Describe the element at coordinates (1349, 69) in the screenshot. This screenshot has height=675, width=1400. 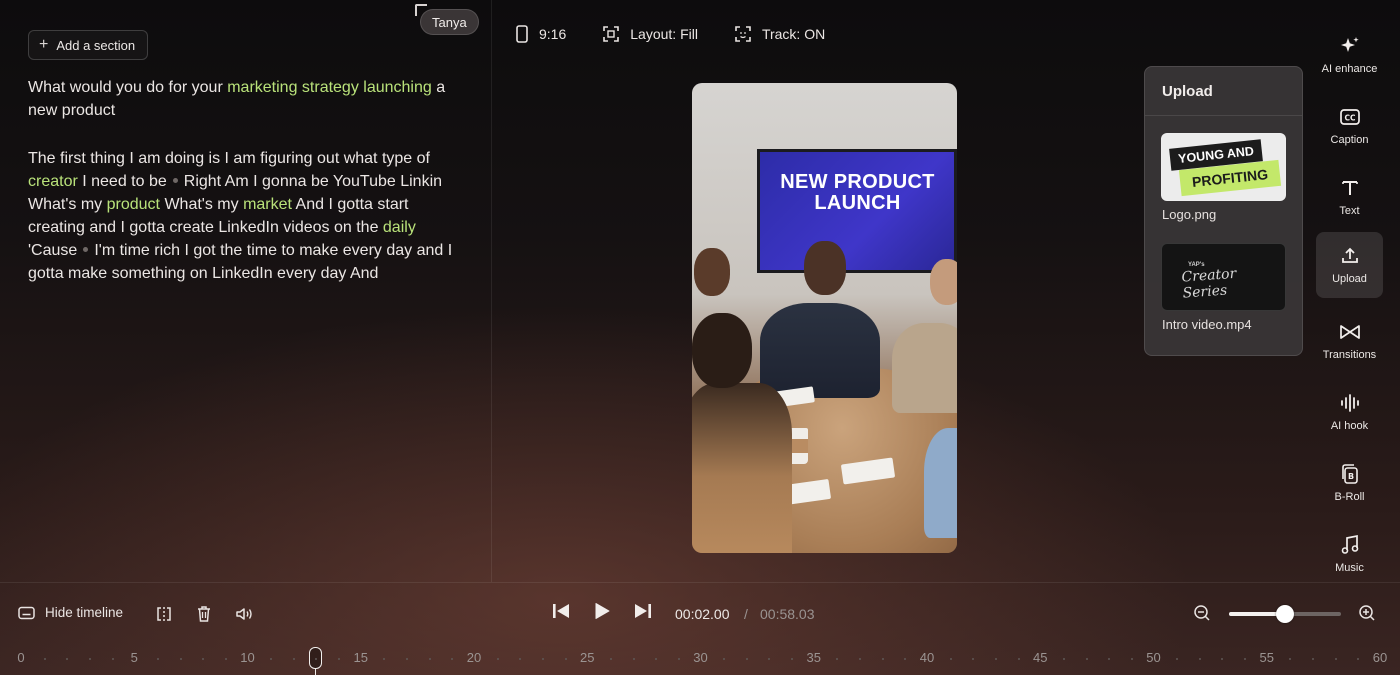
I see `sidebar-label: AI enhance` at that location.